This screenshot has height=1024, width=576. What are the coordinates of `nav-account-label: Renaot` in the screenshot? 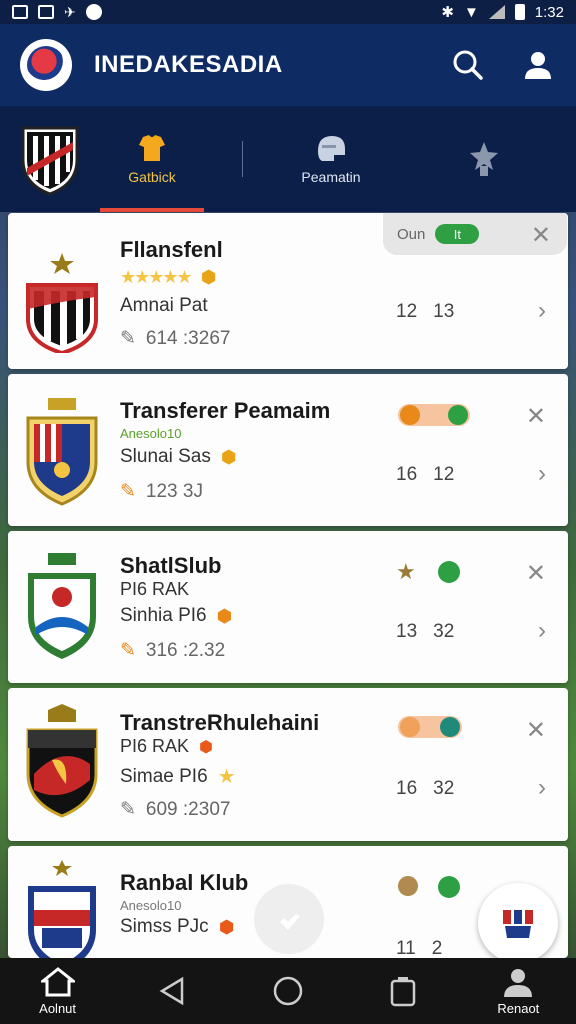 It's located at (518, 1008).